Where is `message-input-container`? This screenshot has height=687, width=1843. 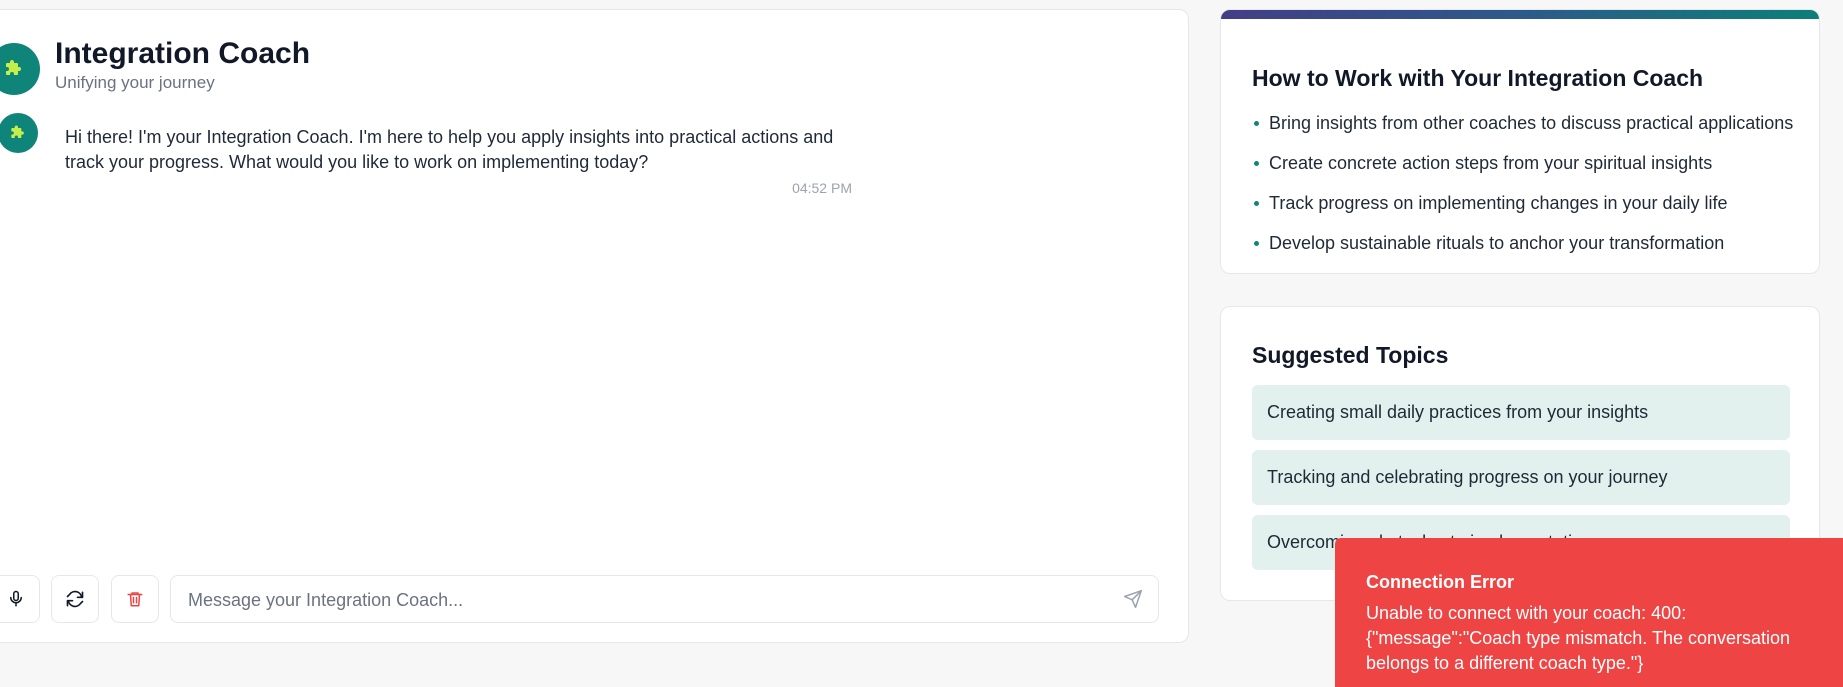
message-input-container is located at coordinates (664, 599).